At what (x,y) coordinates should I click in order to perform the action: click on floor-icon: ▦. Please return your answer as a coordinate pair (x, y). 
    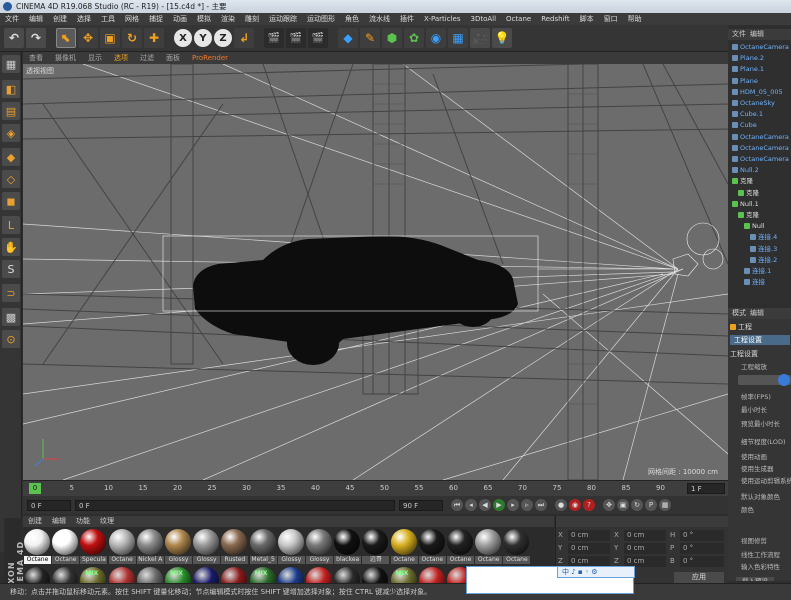
    Looking at the image, I should click on (458, 38).